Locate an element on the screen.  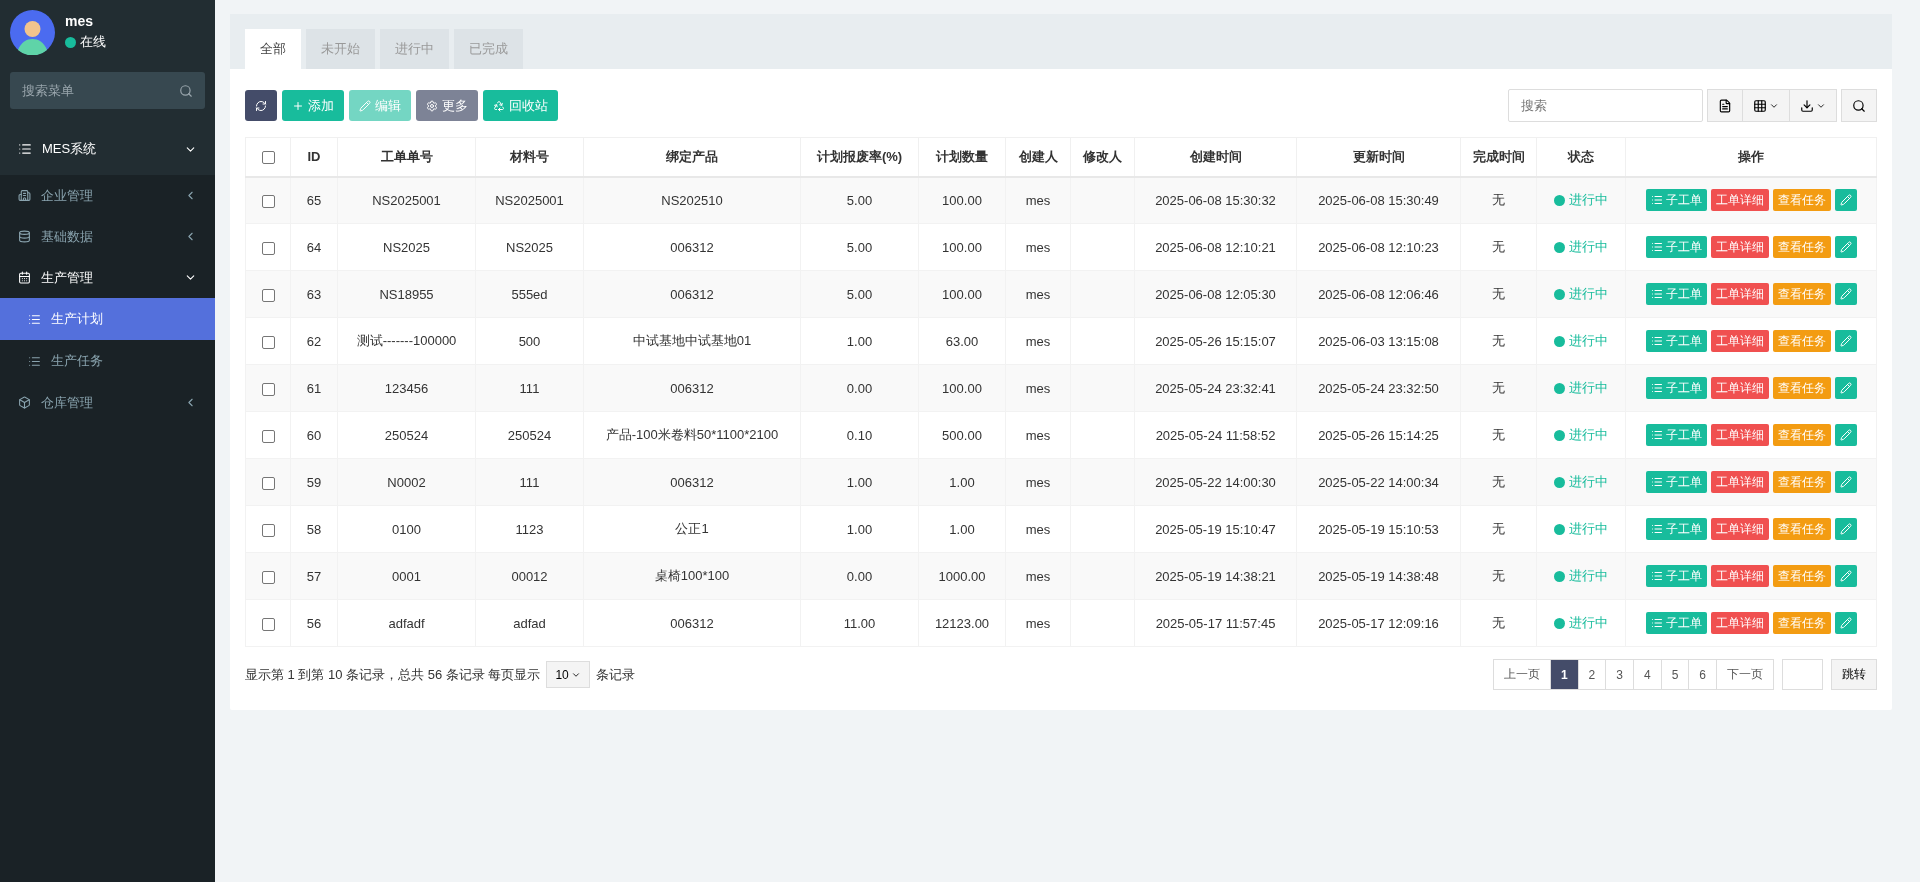
tab: 进行中 is located at coordinates (414, 49).